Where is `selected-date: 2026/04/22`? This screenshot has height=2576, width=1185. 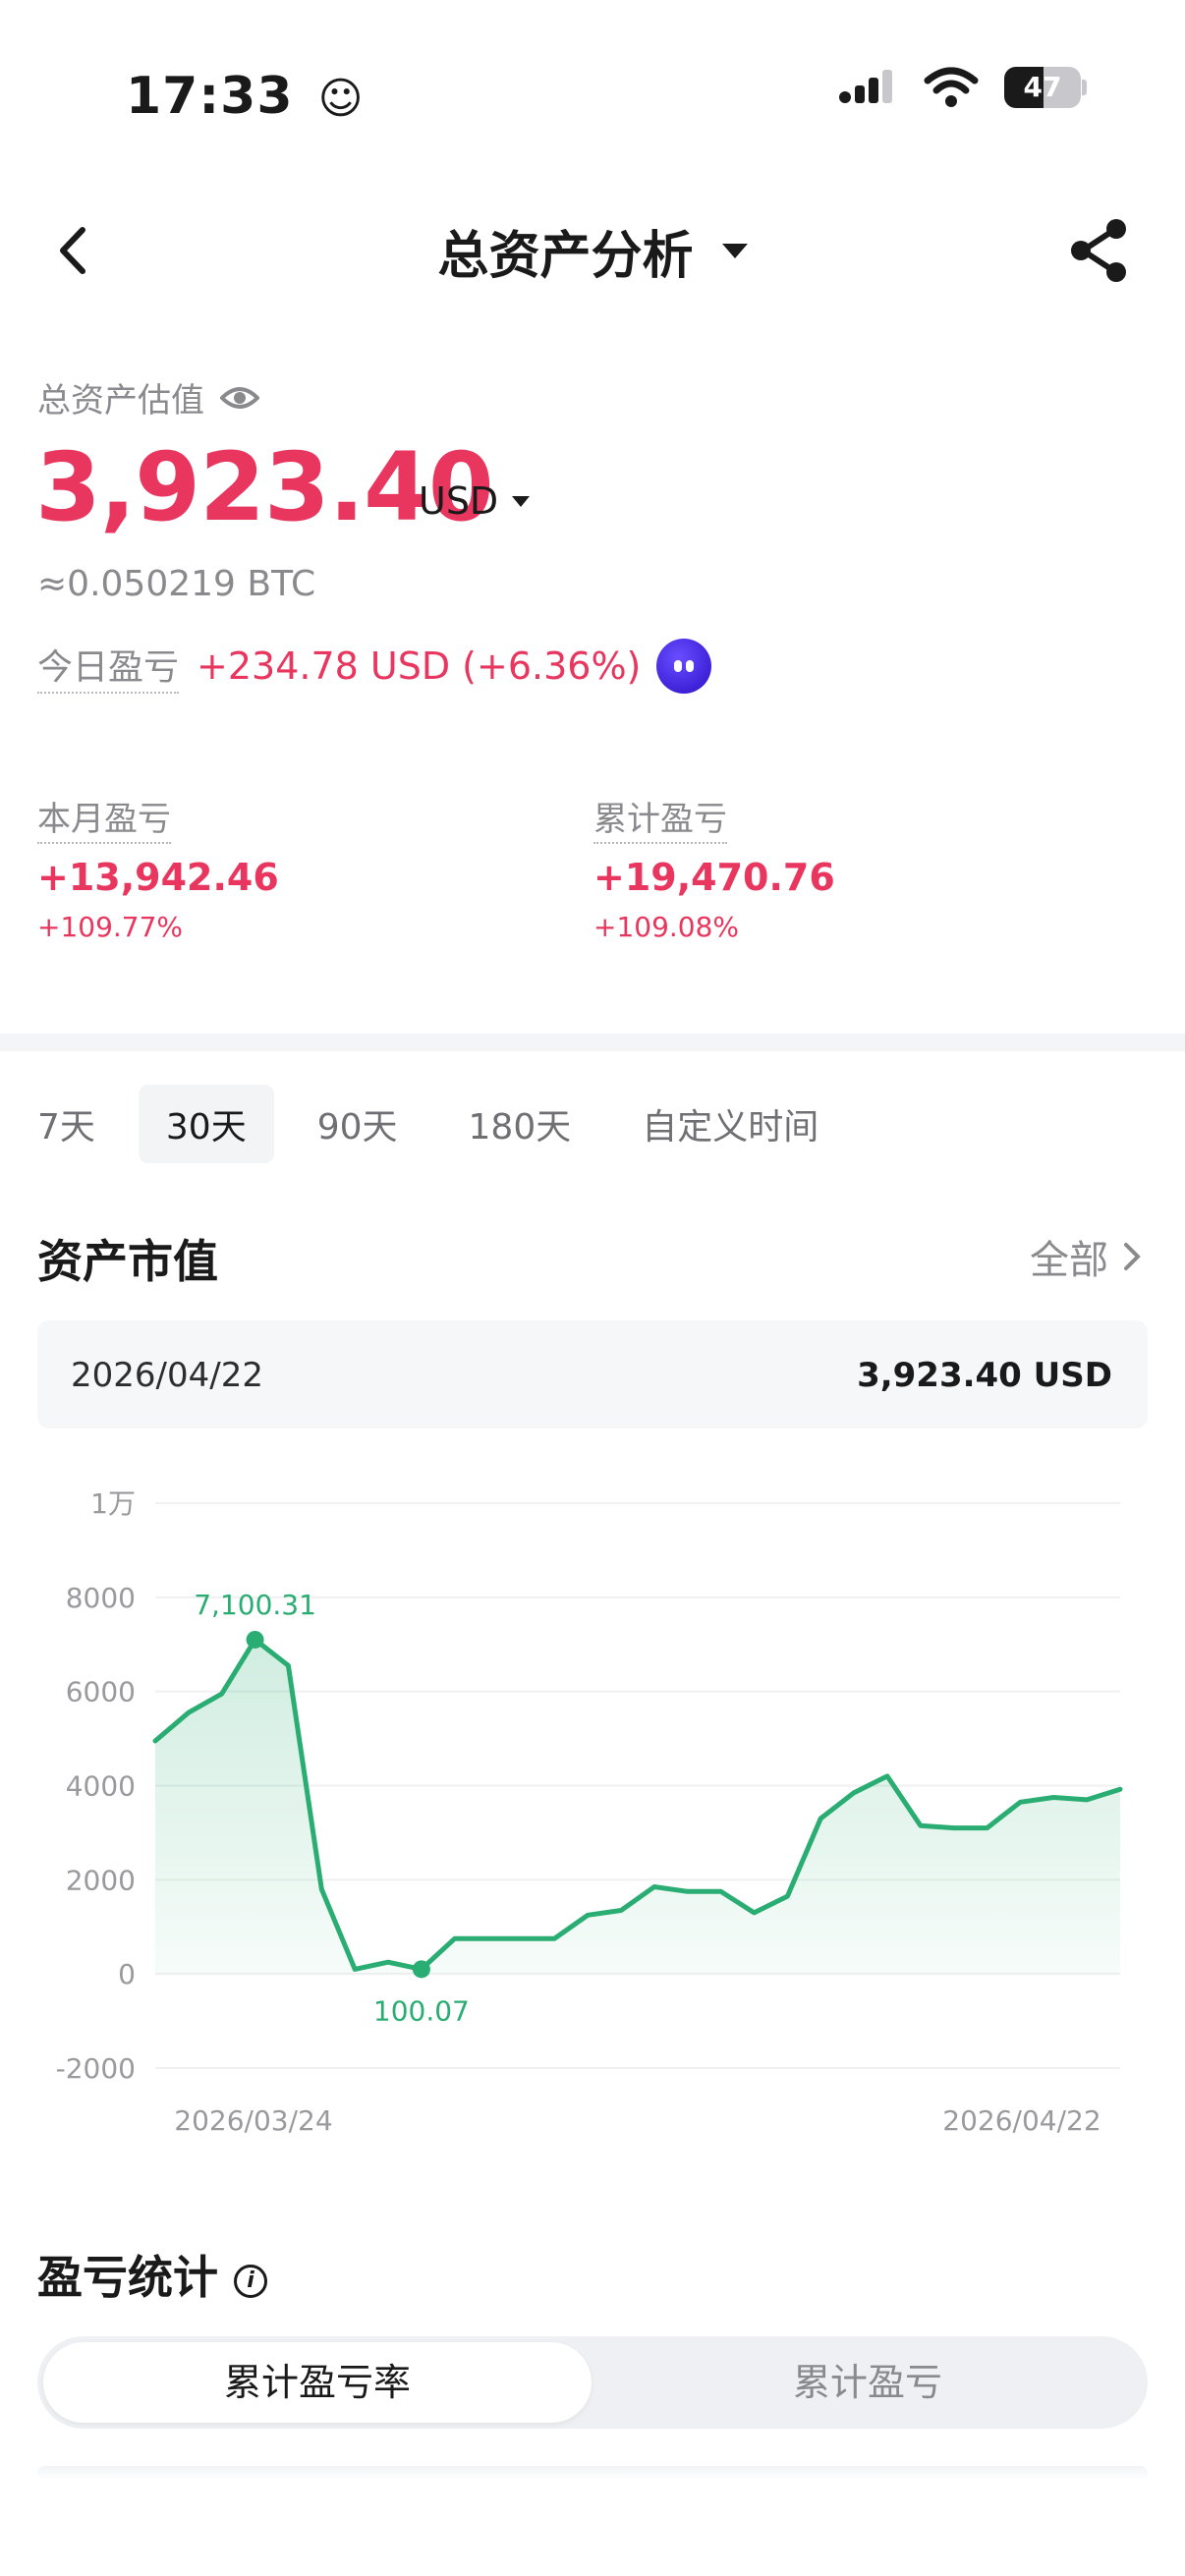 selected-date: 2026/04/22 is located at coordinates (167, 1375).